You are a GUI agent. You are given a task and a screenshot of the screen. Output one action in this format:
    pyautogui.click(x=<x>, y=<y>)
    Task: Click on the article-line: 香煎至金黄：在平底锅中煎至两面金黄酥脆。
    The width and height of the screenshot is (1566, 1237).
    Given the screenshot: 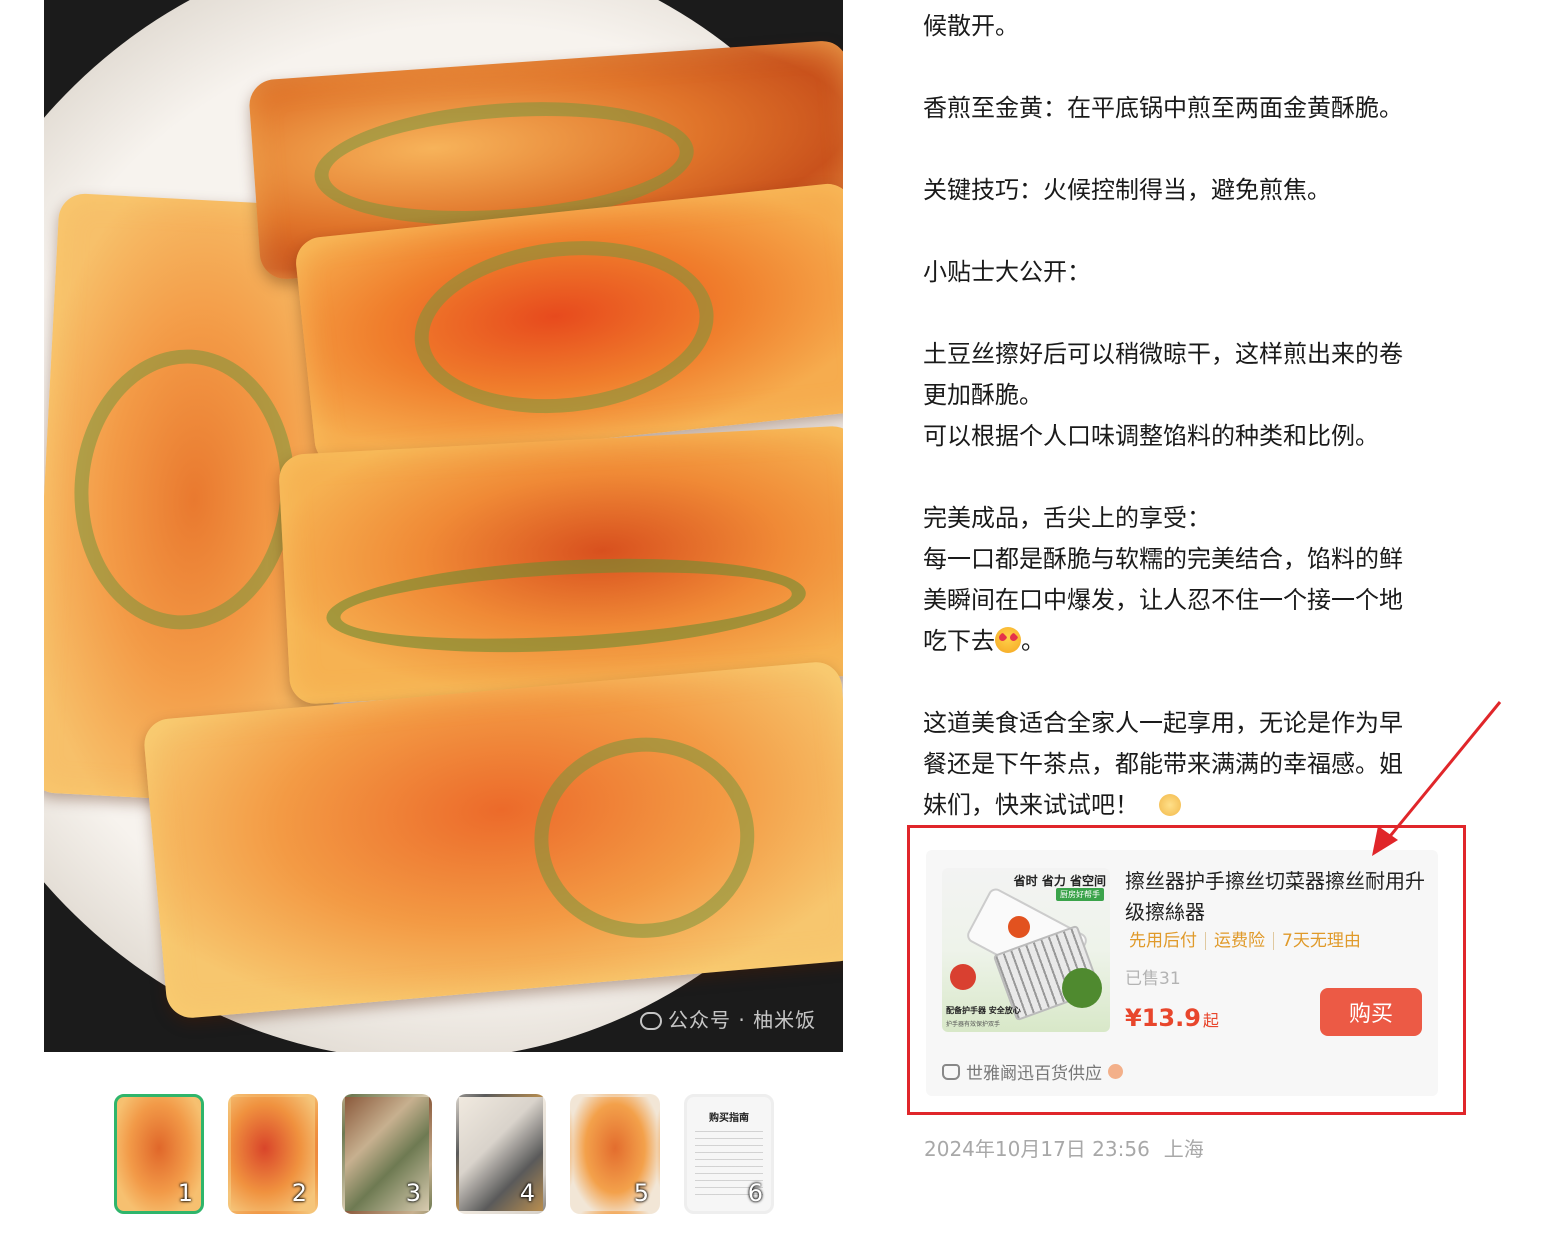 What is the action you would take?
    pyautogui.click(x=1163, y=108)
    